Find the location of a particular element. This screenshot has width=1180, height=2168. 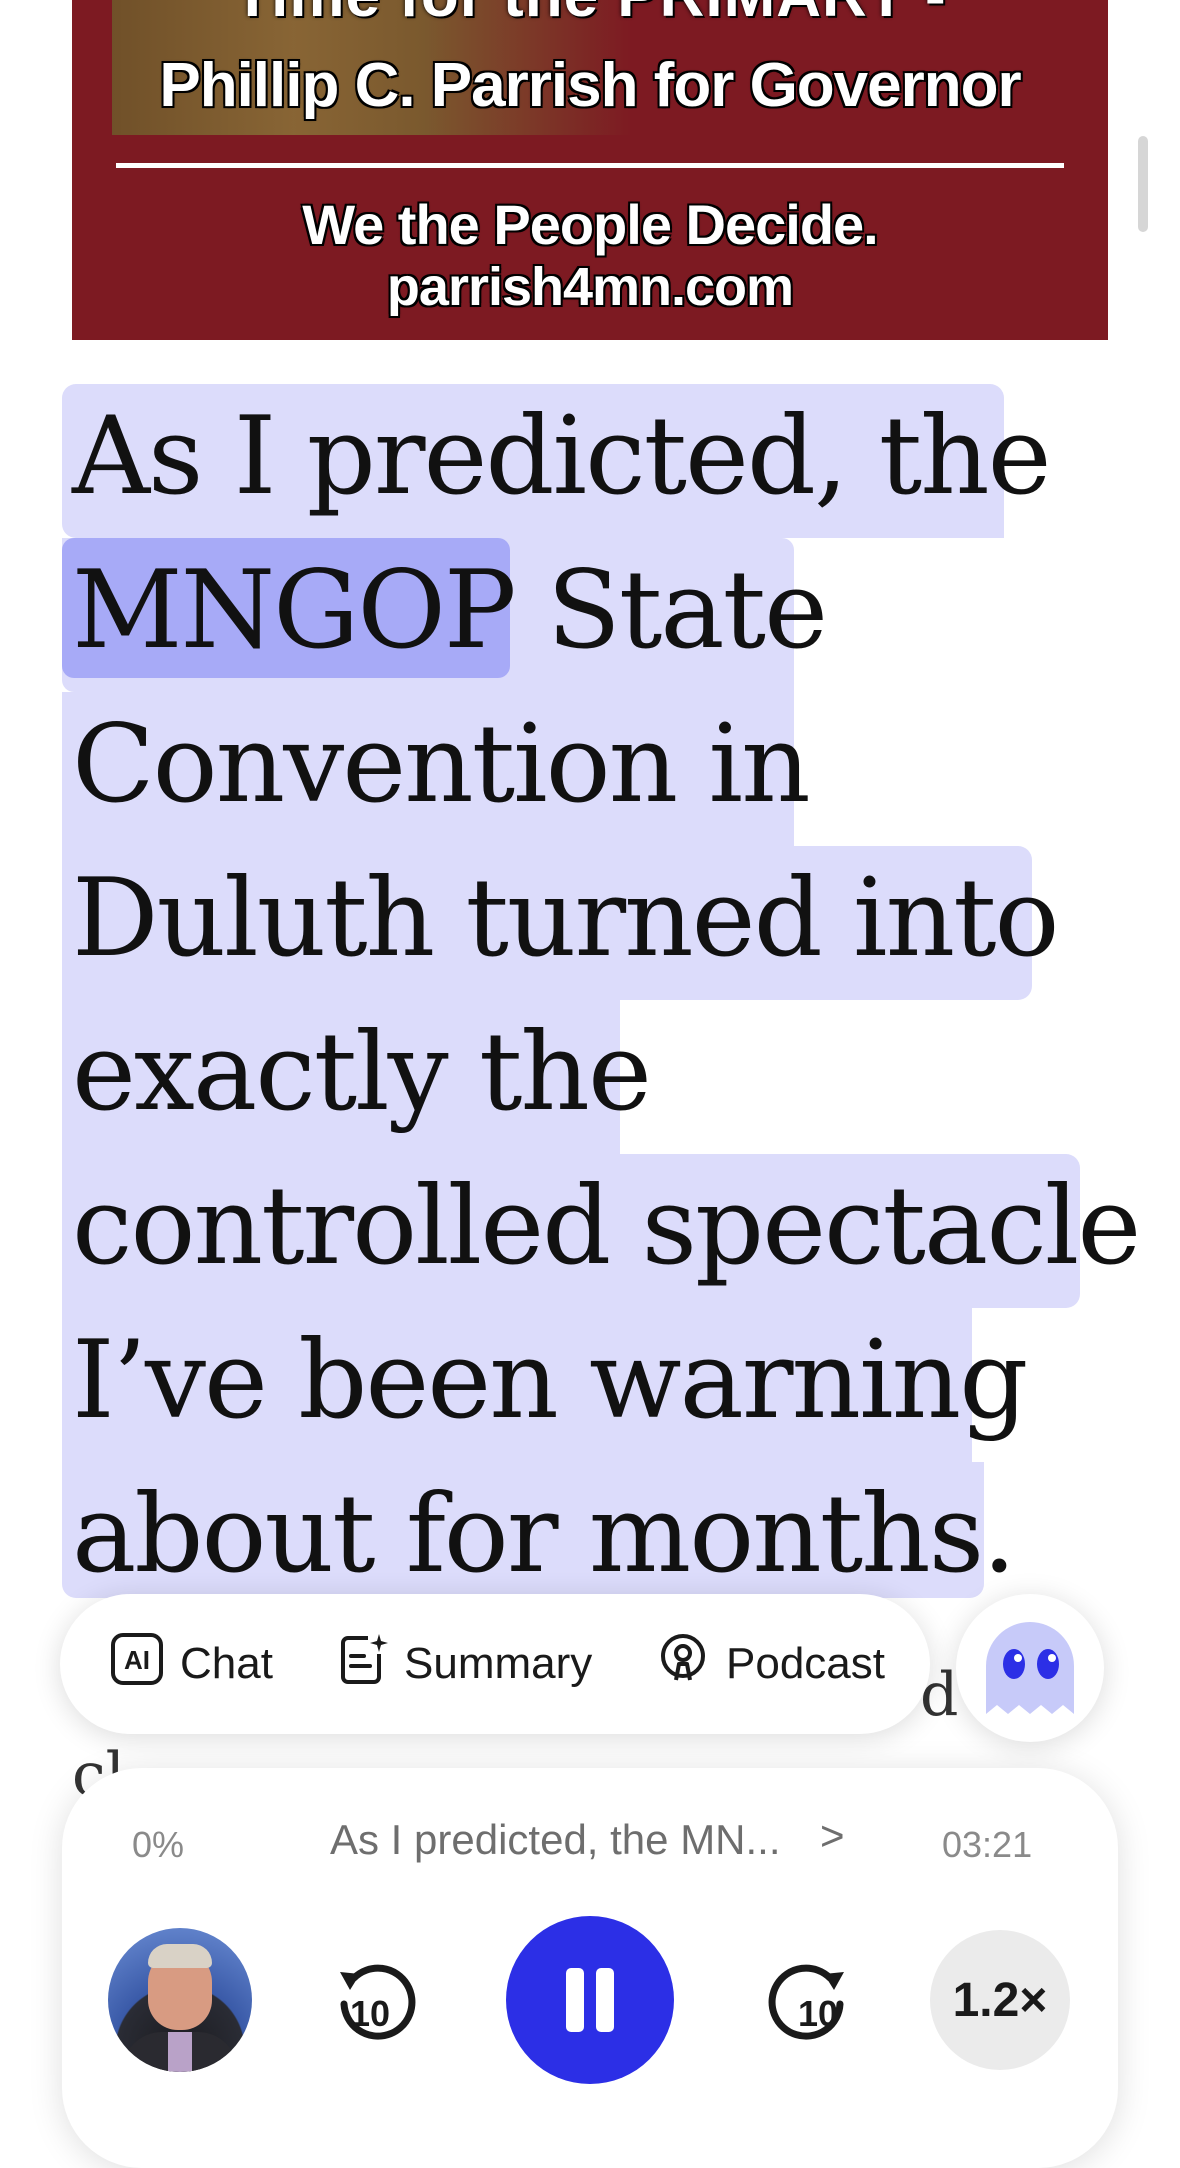

summary-button: Summary is located at coordinates (465, 1664).